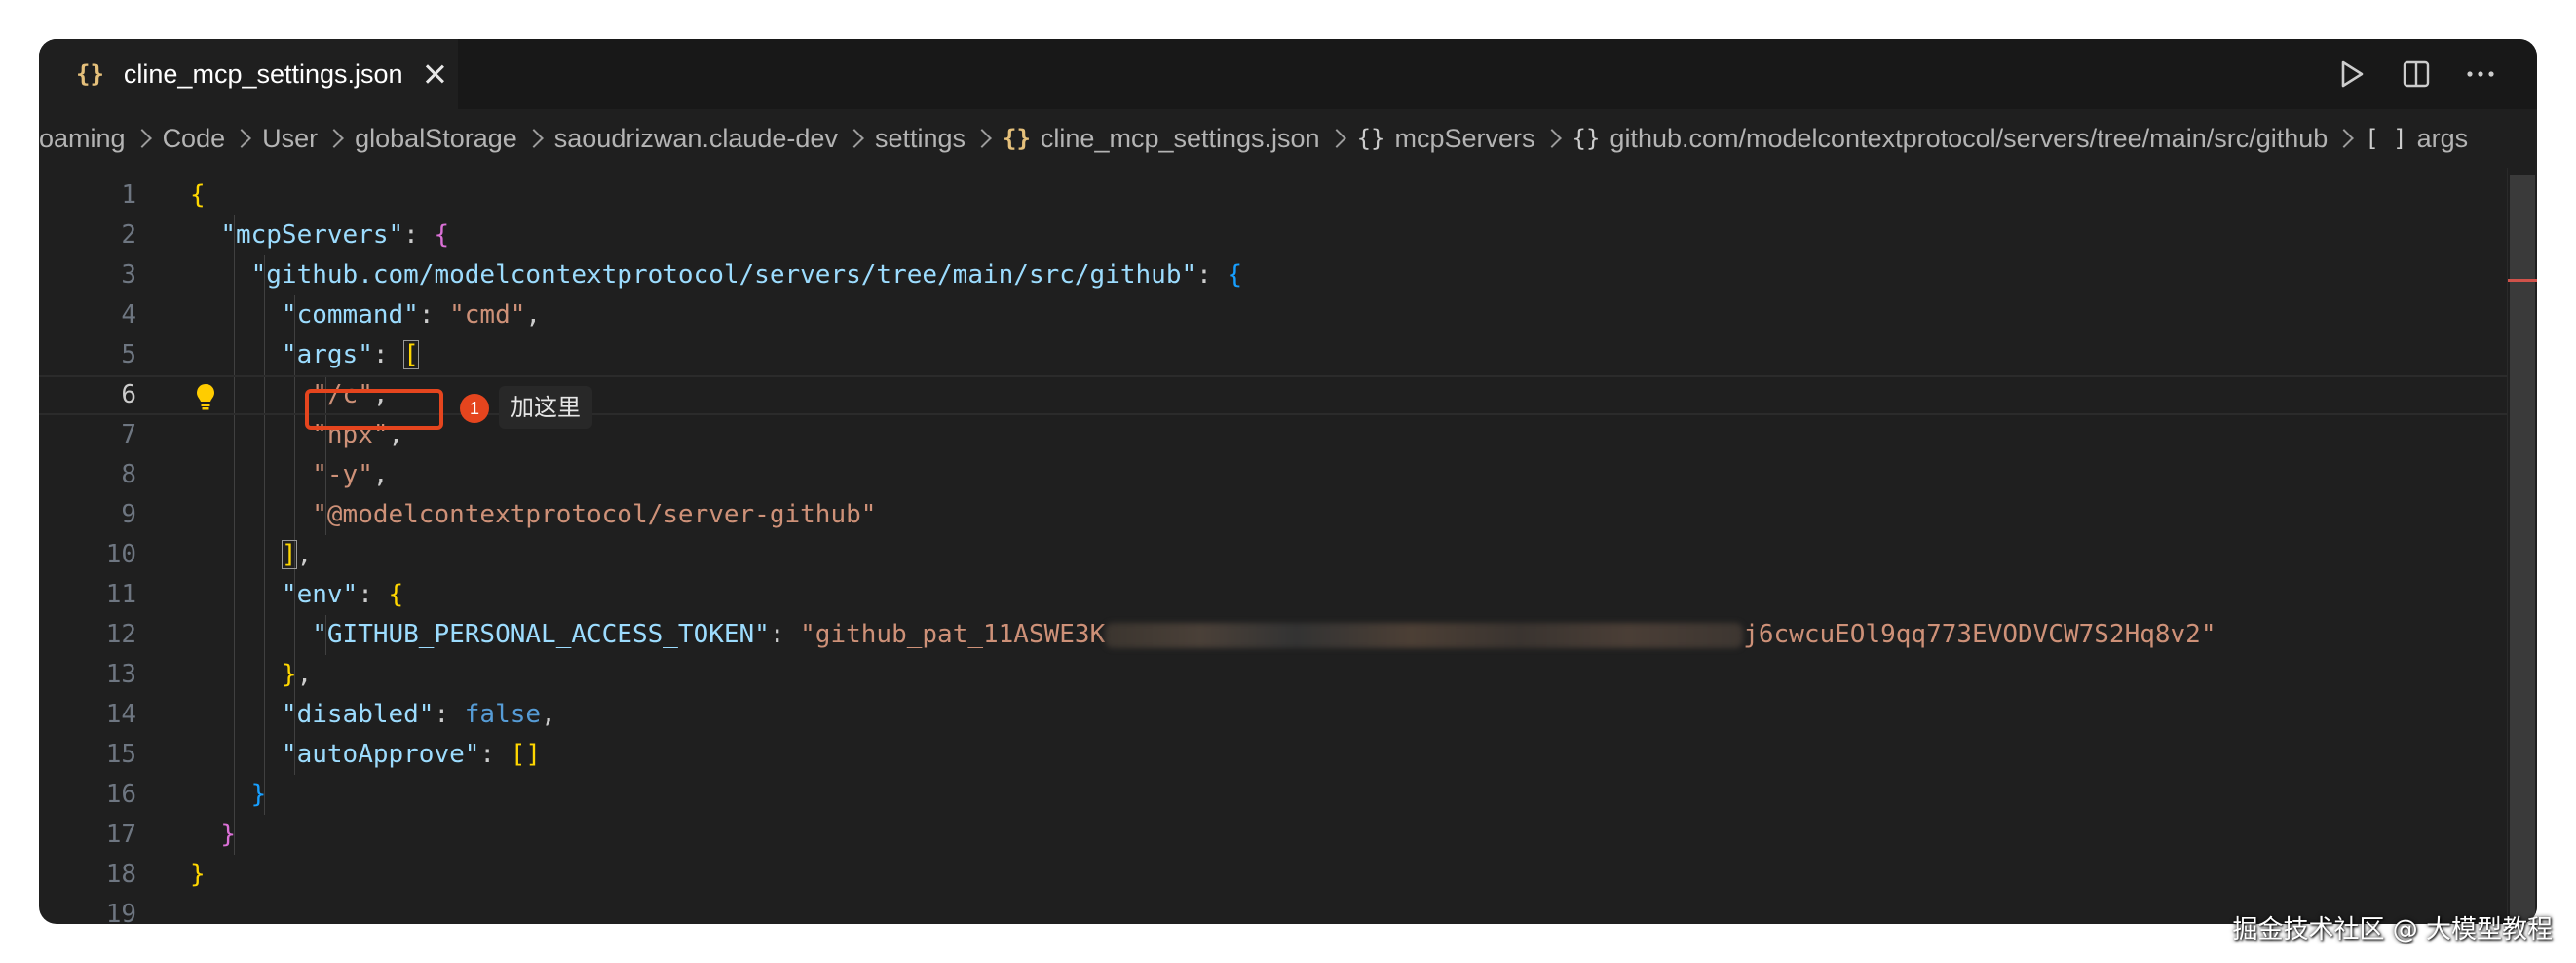 The width and height of the screenshot is (2576, 963). Describe the element at coordinates (128, 235) in the screenshot. I see `line-number: 2` at that location.